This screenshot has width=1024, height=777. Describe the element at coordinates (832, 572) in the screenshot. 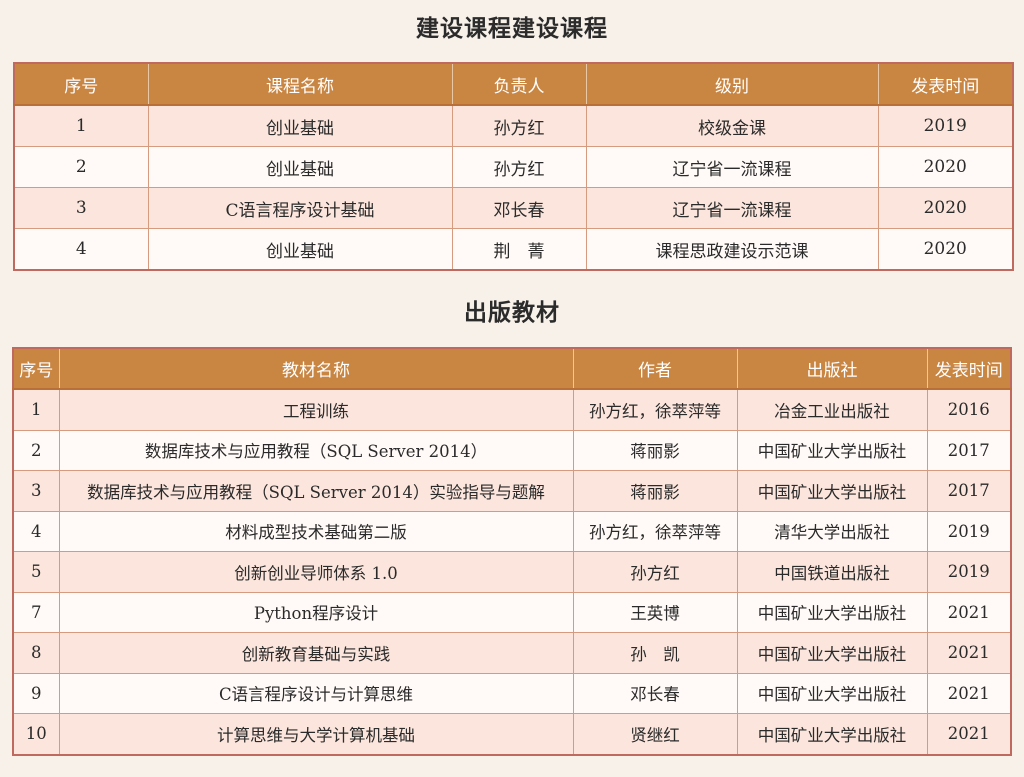

I see `cell-publisher: 中国铁道出版社` at that location.